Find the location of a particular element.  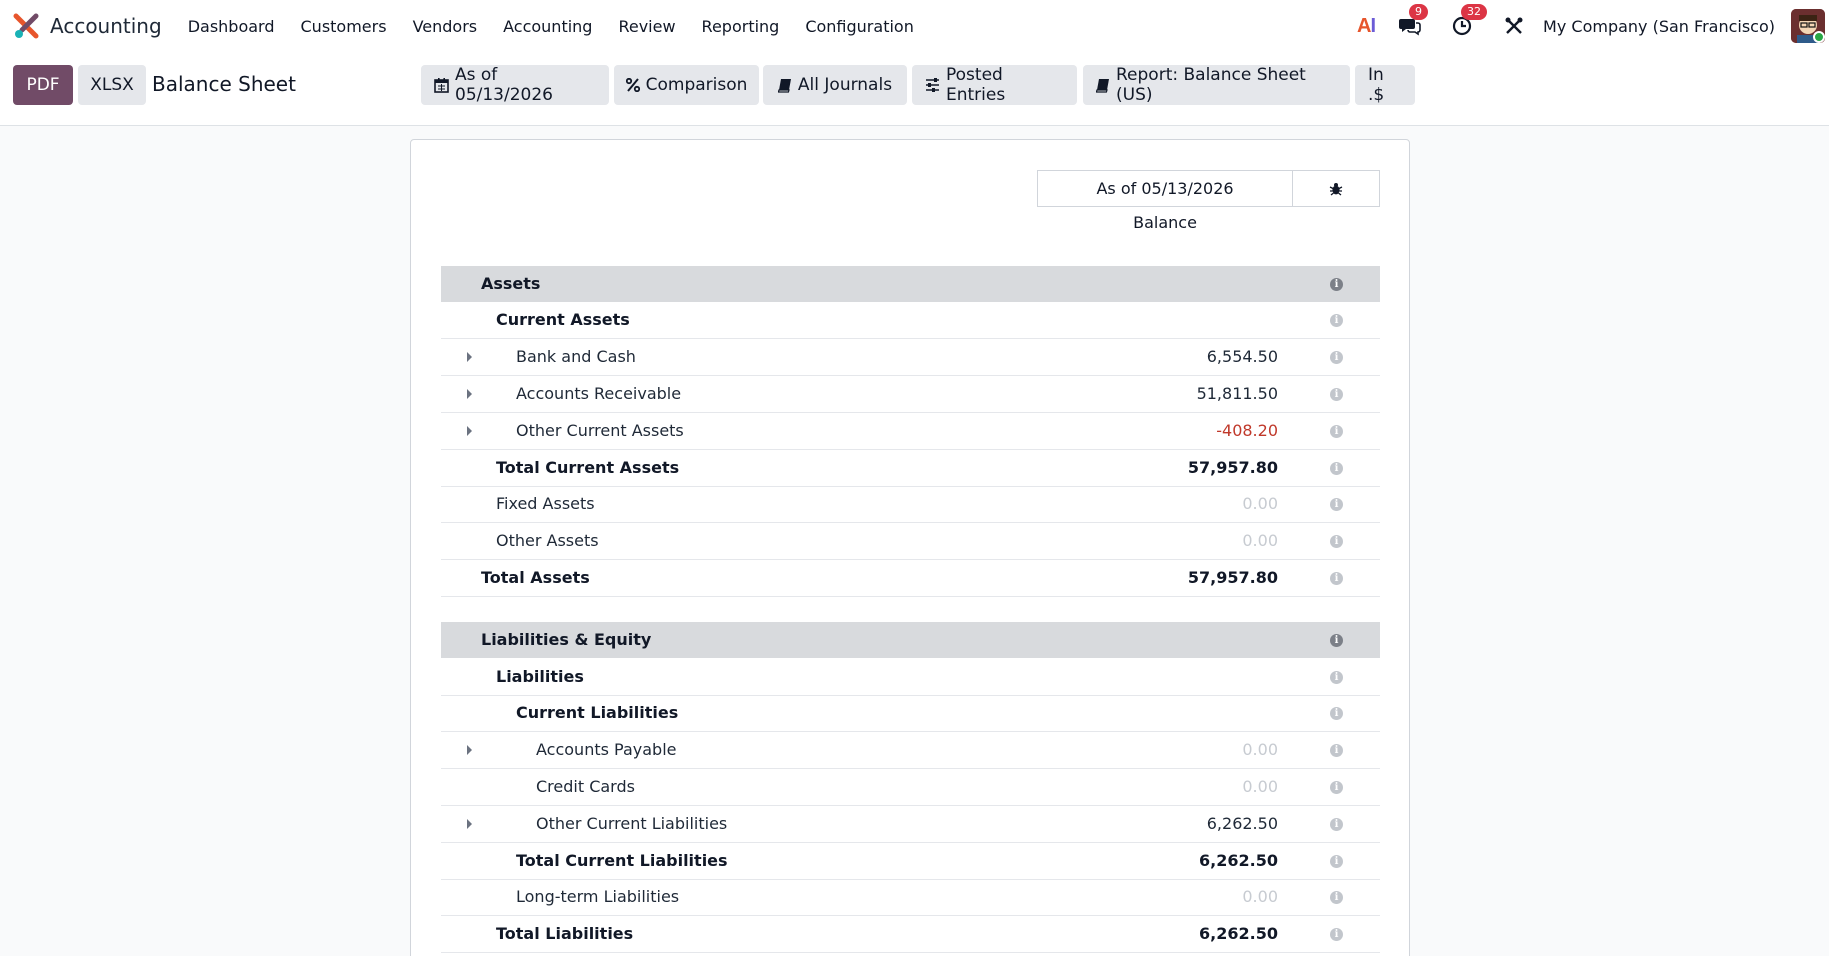

line-balance: -408.20 is located at coordinates (1247, 431).